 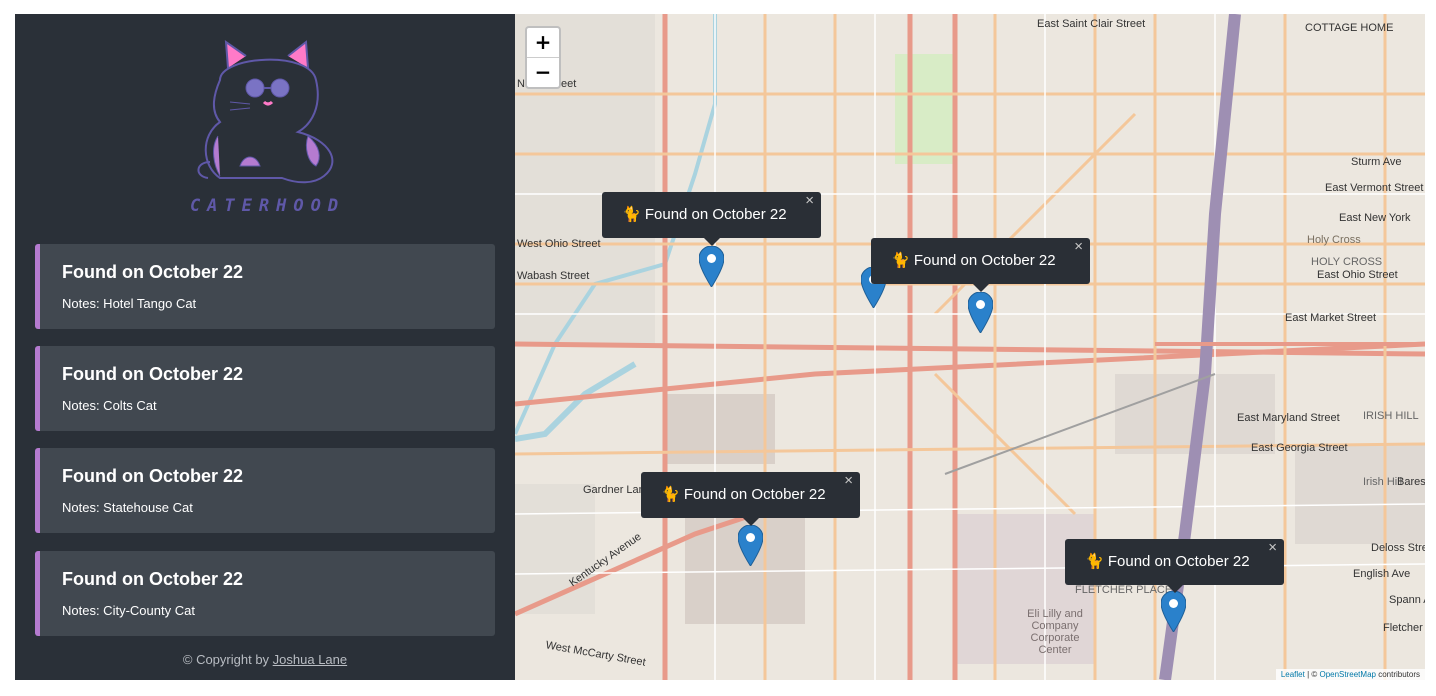 What do you see at coordinates (543, 72) in the screenshot?
I see `zoom-out-button: −` at bounding box center [543, 72].